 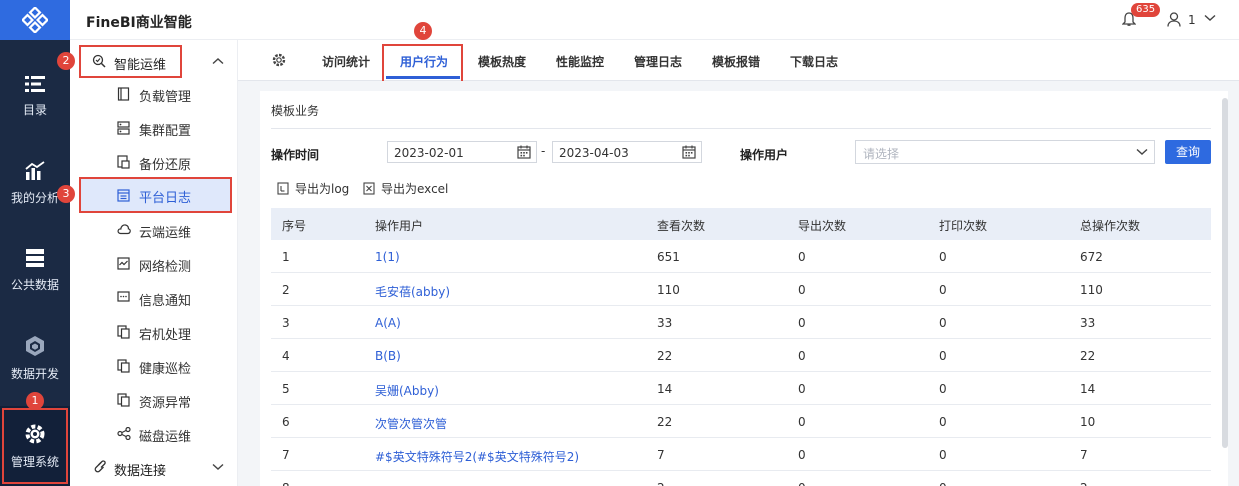 What do you see at coordinates (123, 296) in the screenshot?
I see `message-icon` at bounding box center [123, 296].